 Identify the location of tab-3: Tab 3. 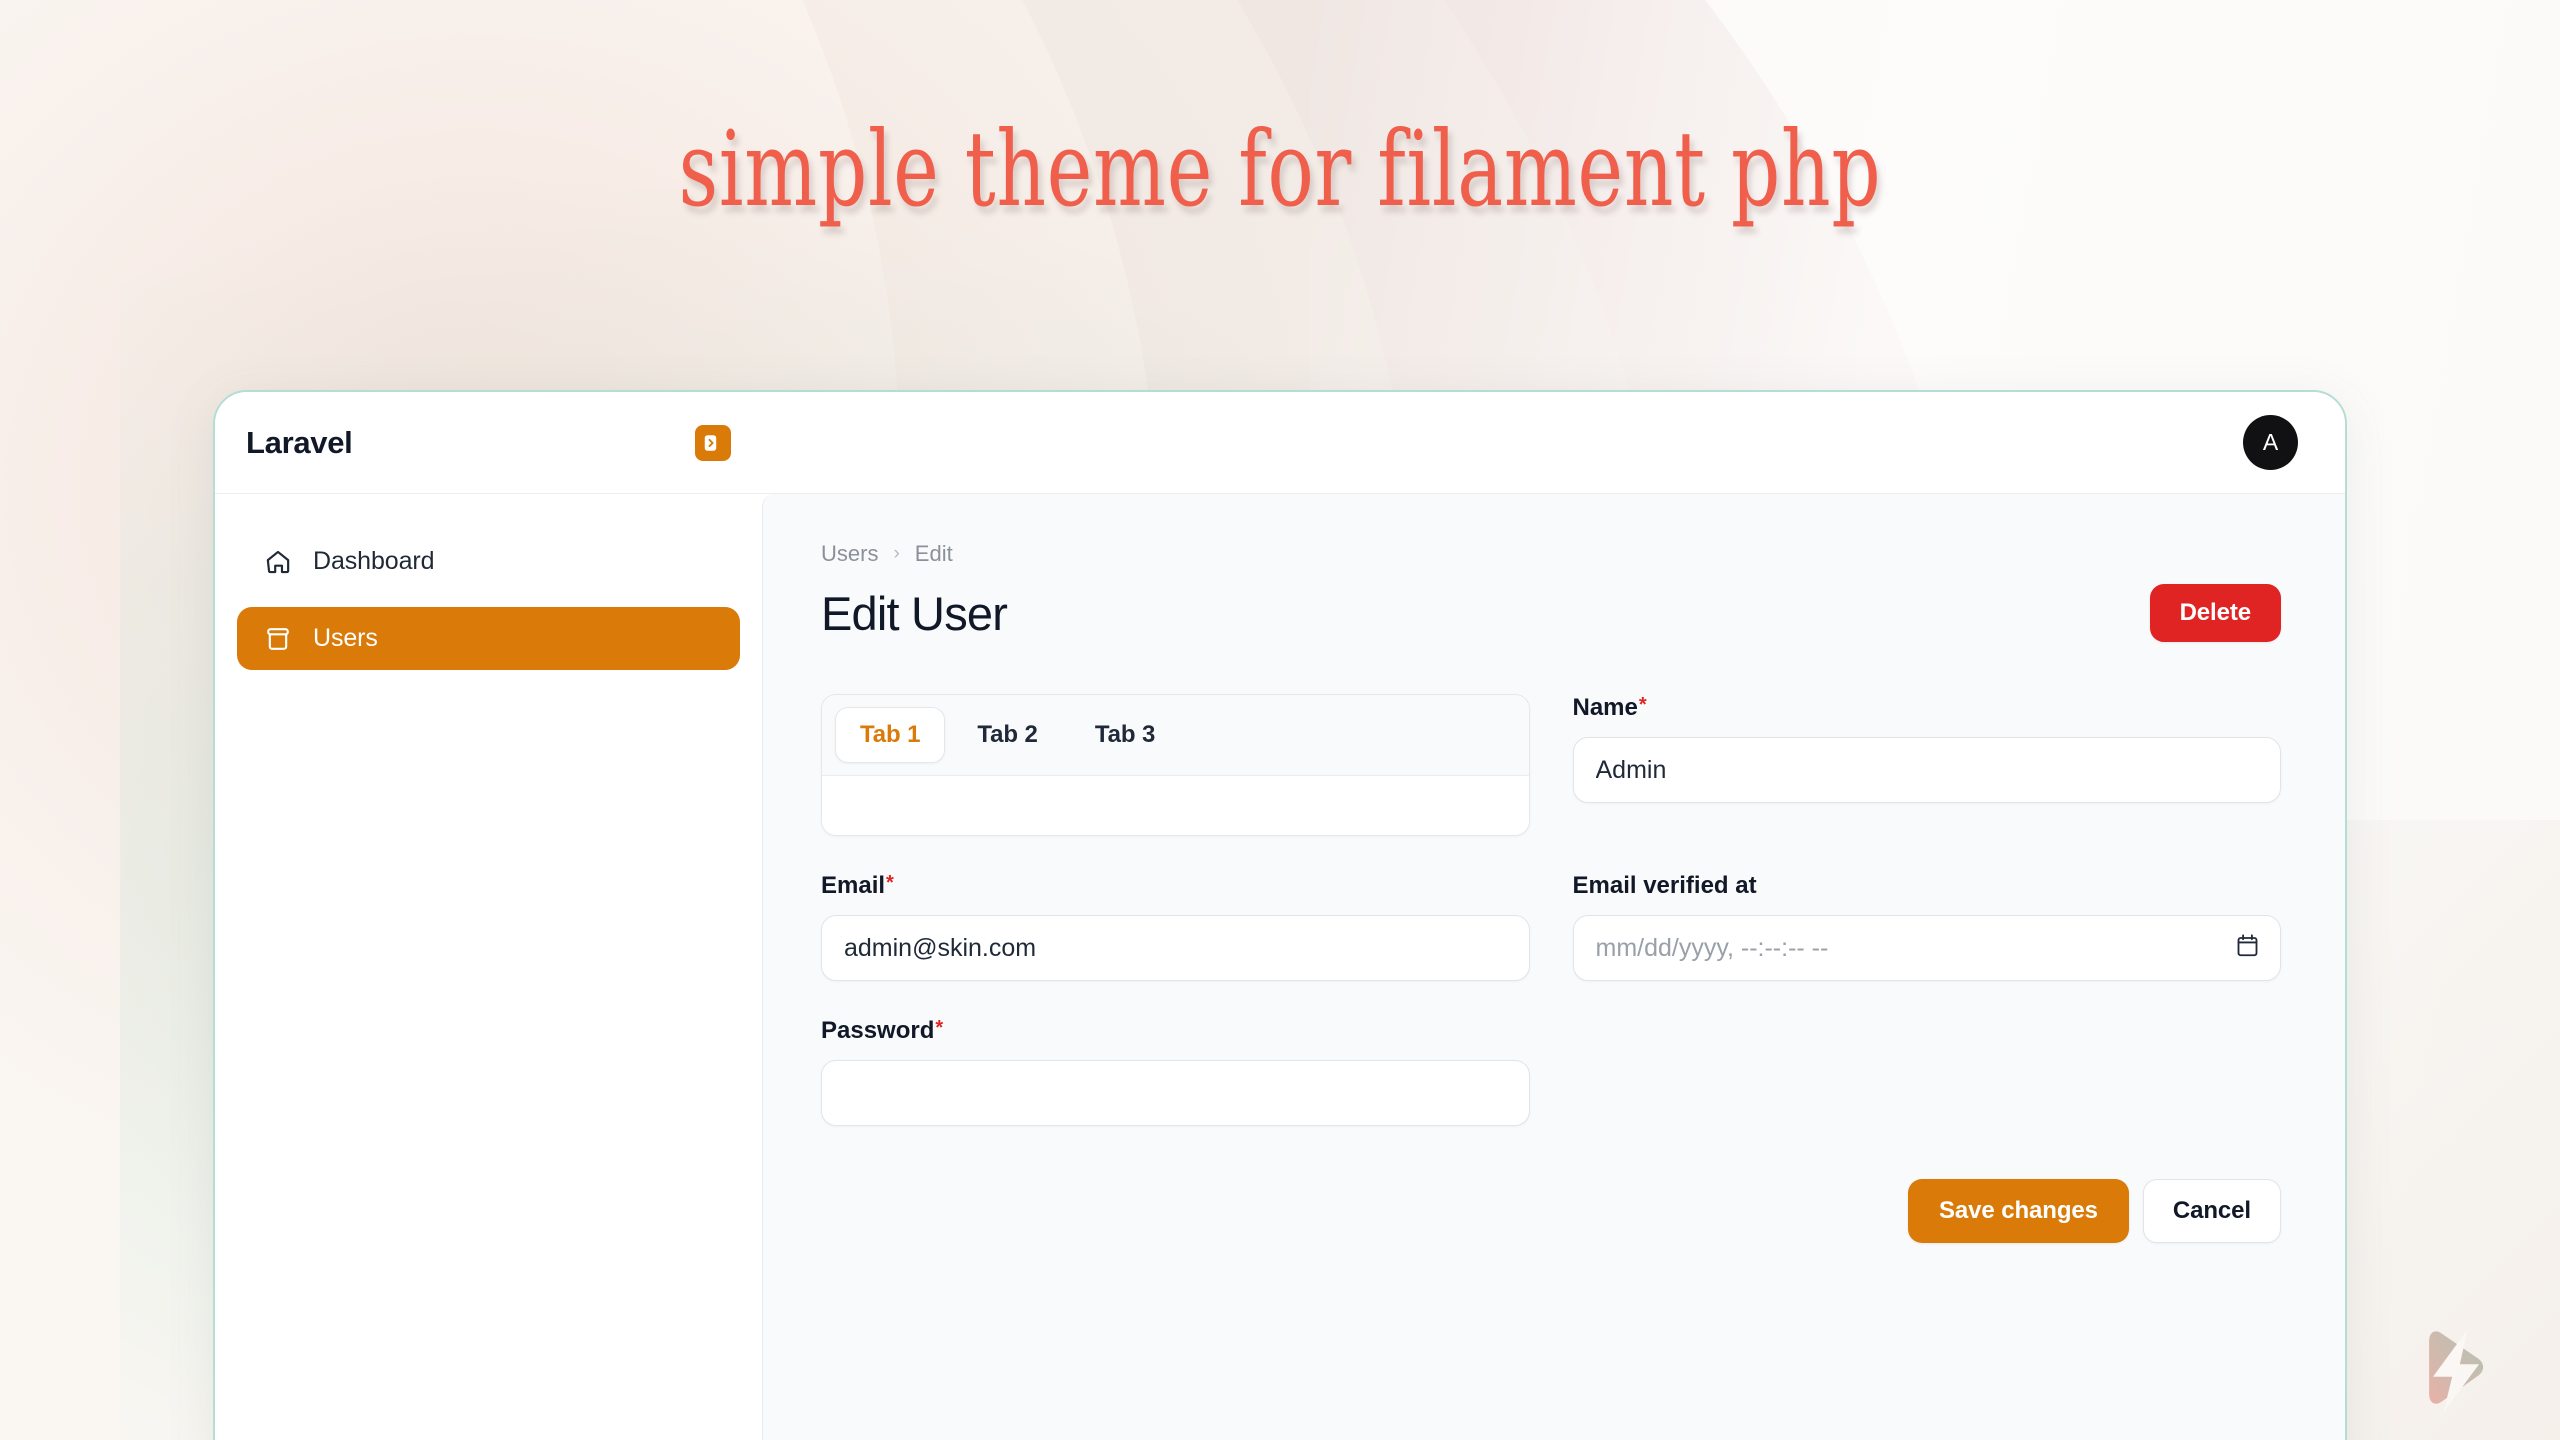
(1125, 735).